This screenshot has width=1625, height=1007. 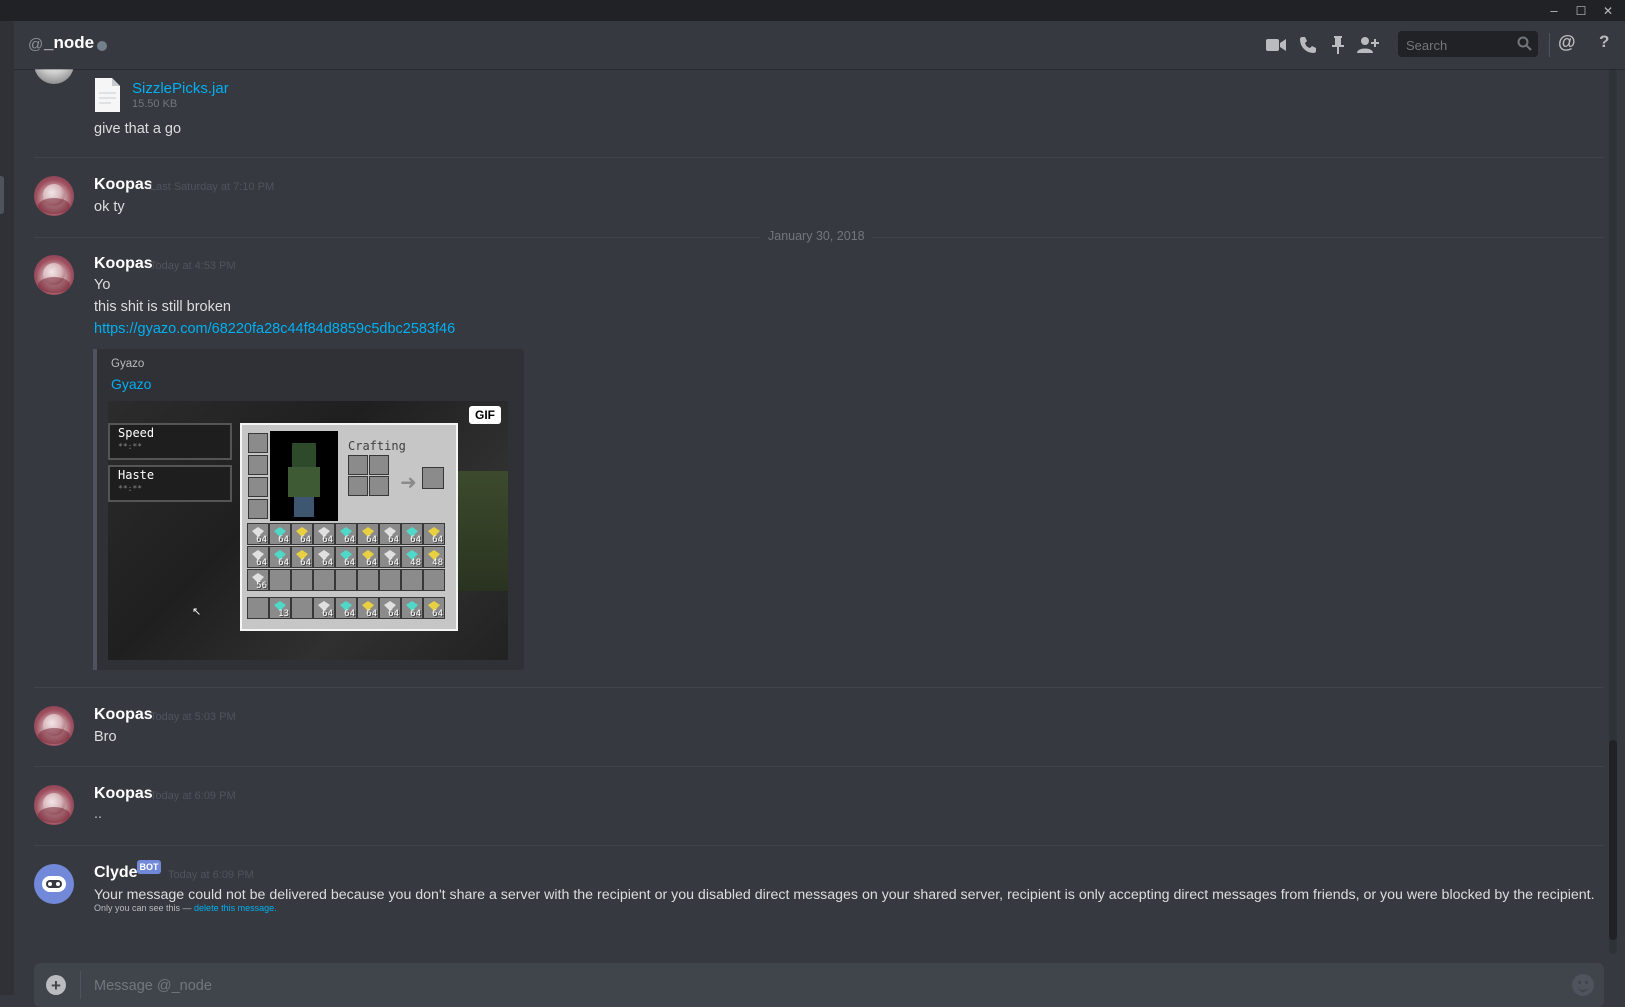 What do you see at coordinates (36, 44) in the screenshot?
I see `at-symbol: @` at bounding box center [36, 44].